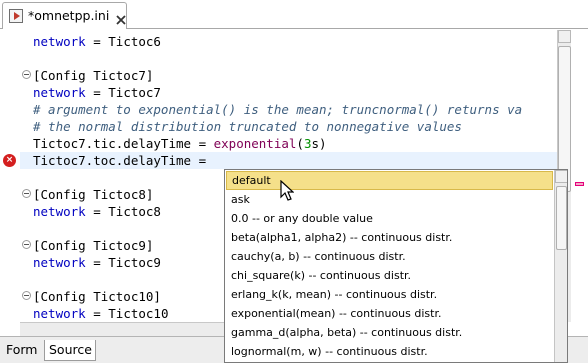 The image size is (588, 363). What do you see at coordinates (127, 313) in the screenshot?
I see `code-token: = Tictoc10` at bounding box center [127, 313].